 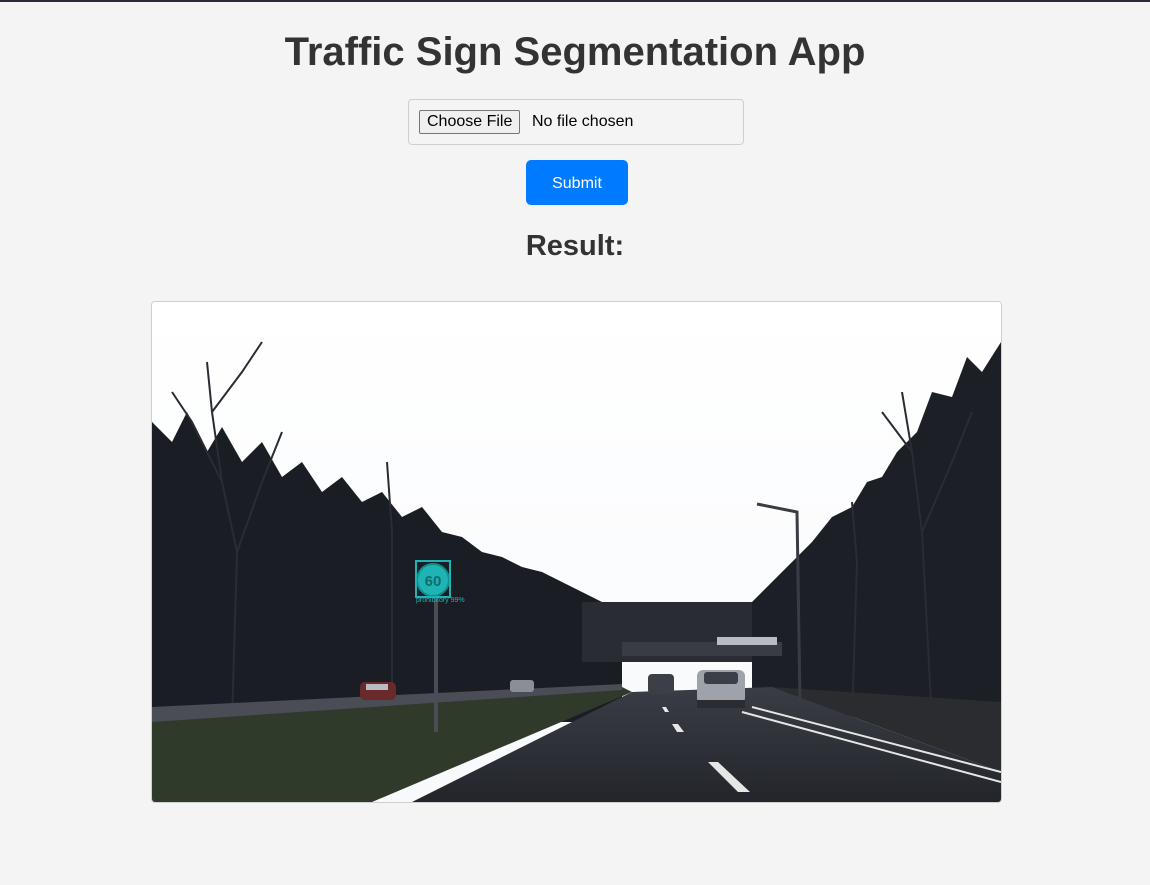 What do you see at coordinates (583, 121) in the screenshot?
I see `file-status-text: No file chosen` at bounding box center [583, 121].